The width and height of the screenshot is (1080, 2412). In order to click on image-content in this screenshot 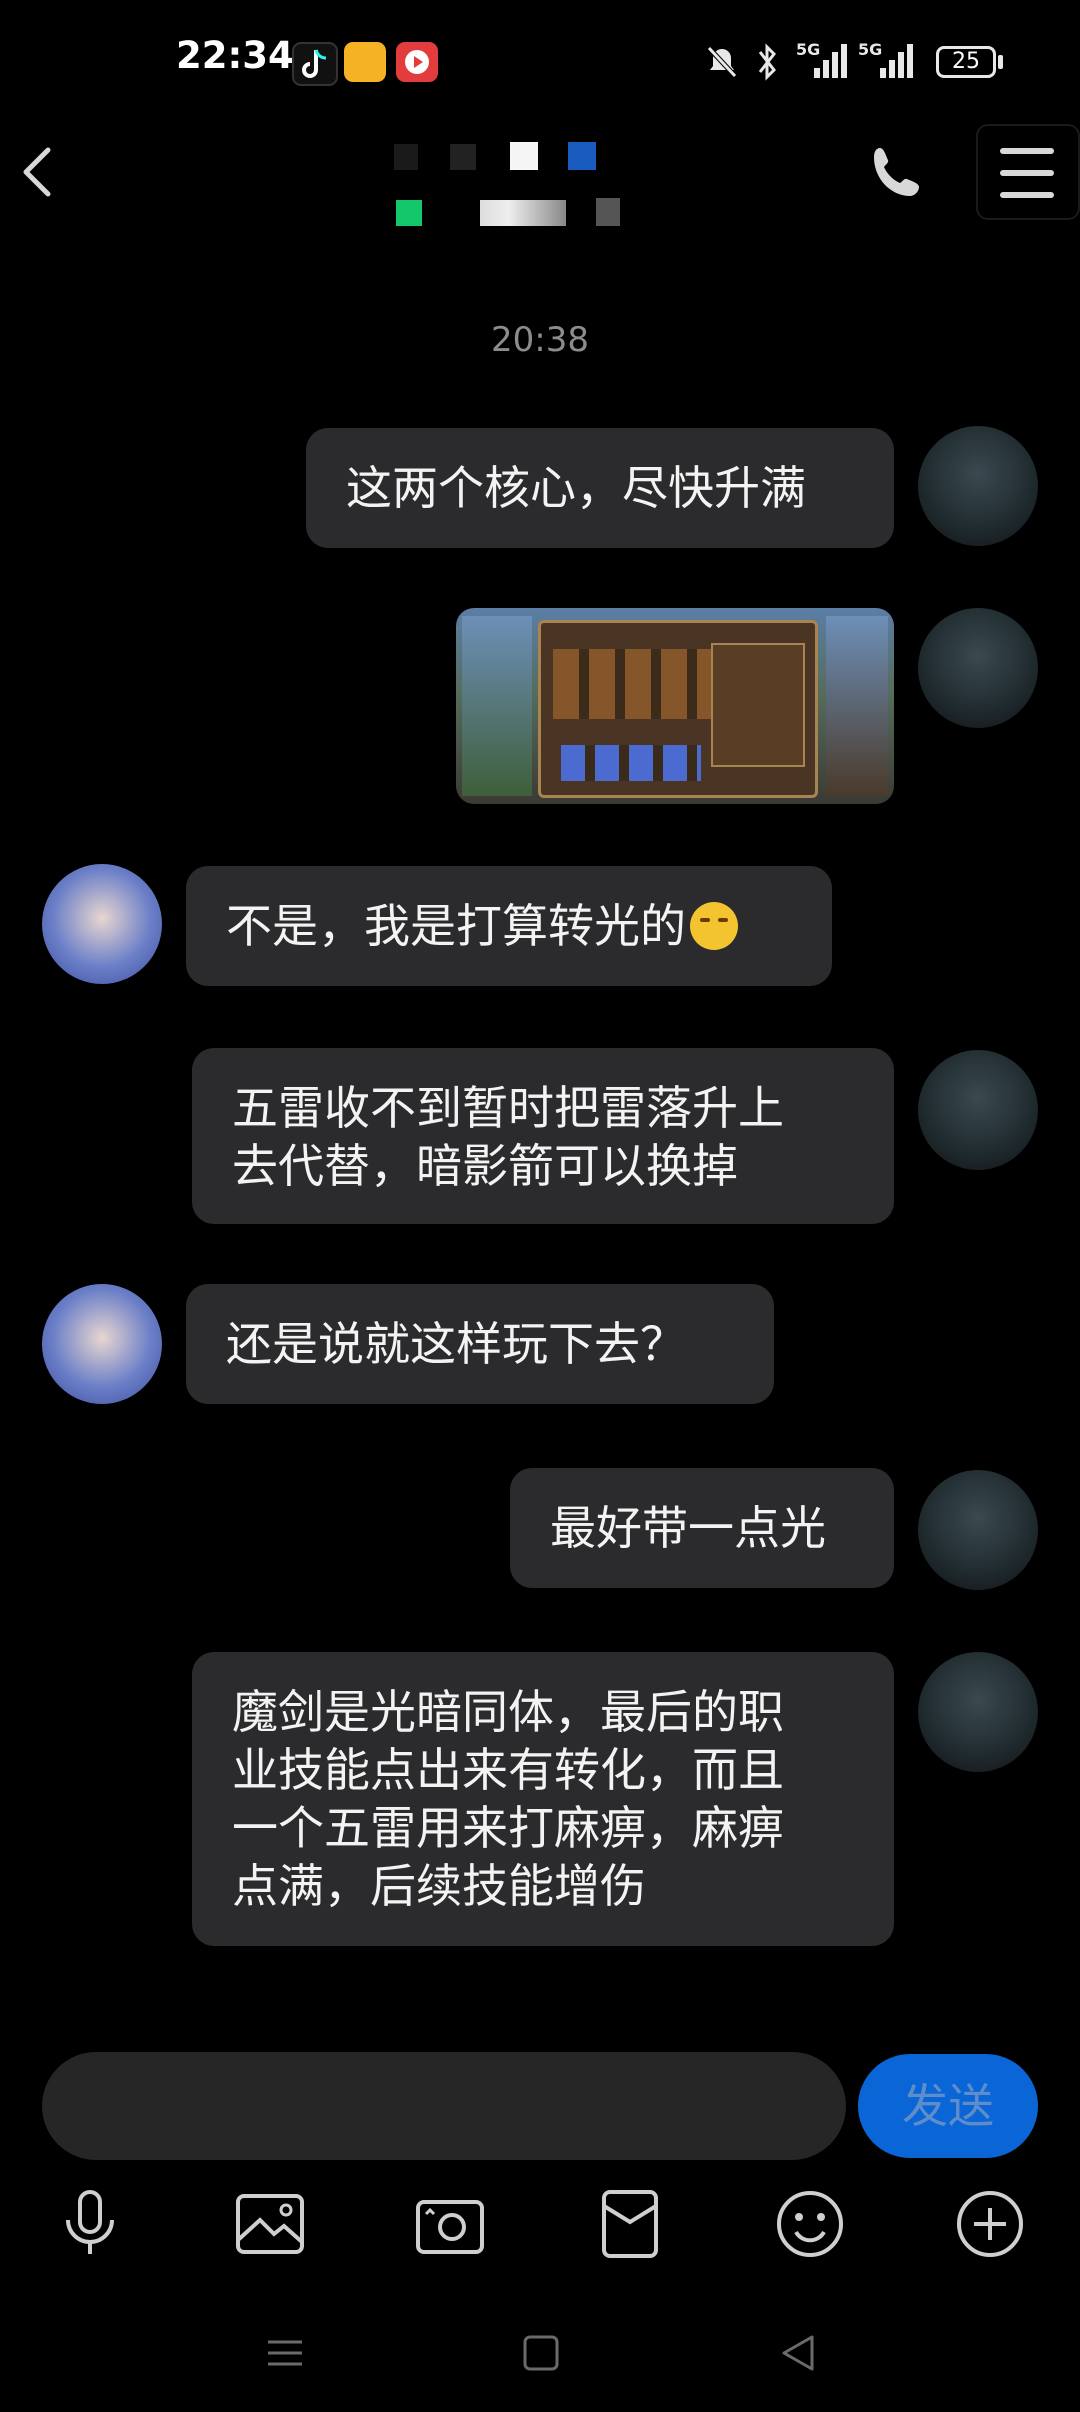, I will do `click(678, 709)`.